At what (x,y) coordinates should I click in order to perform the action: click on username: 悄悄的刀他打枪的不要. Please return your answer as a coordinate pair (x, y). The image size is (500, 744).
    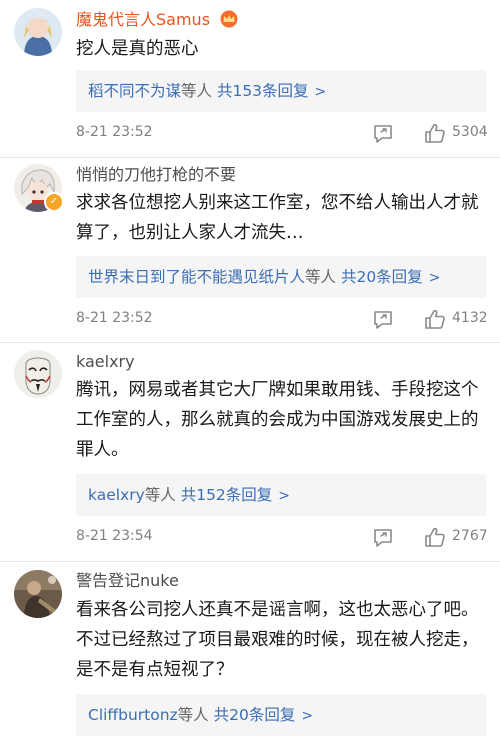
    Looking at the image, I should click on (156, 175).